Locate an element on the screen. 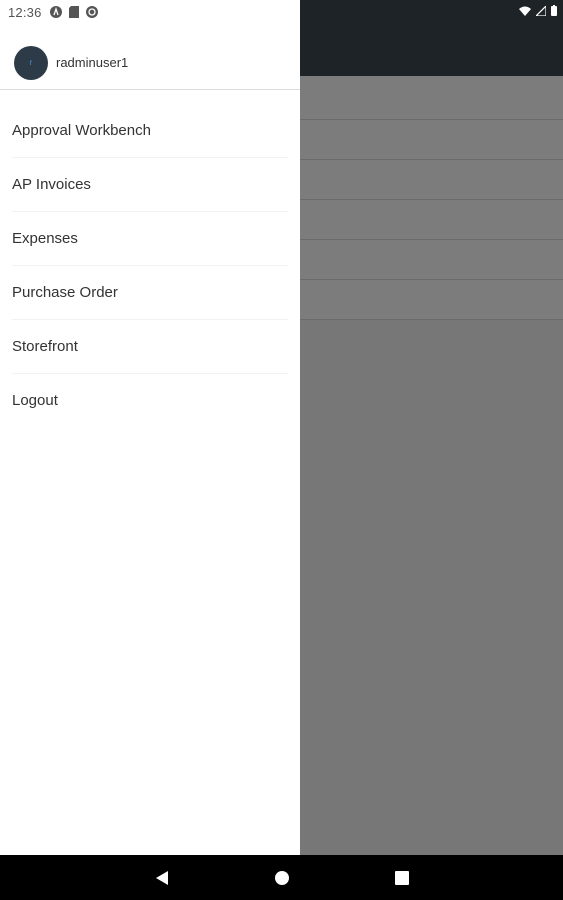 The image size is (563, 900). menu-item-label: Approval Workbench is located at coordinates (81, 130).